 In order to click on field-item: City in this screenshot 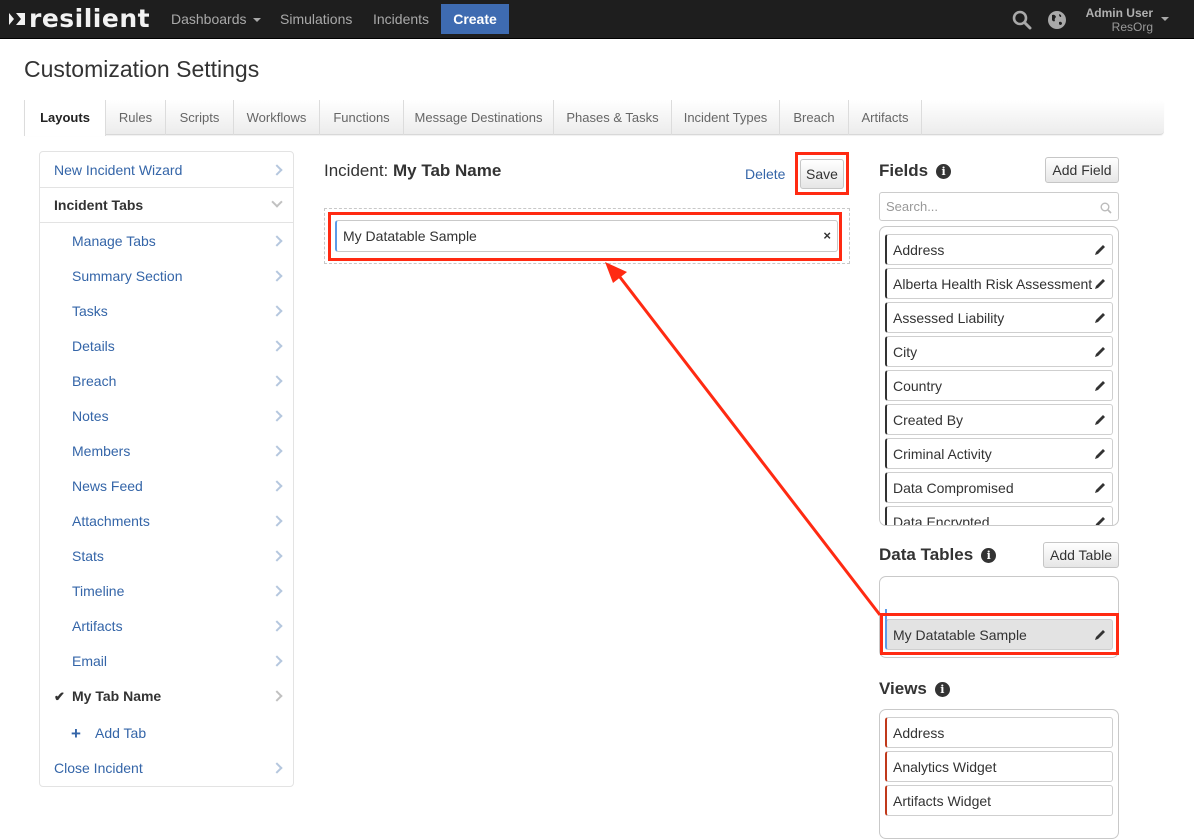, I will do `click(999, 351)`.